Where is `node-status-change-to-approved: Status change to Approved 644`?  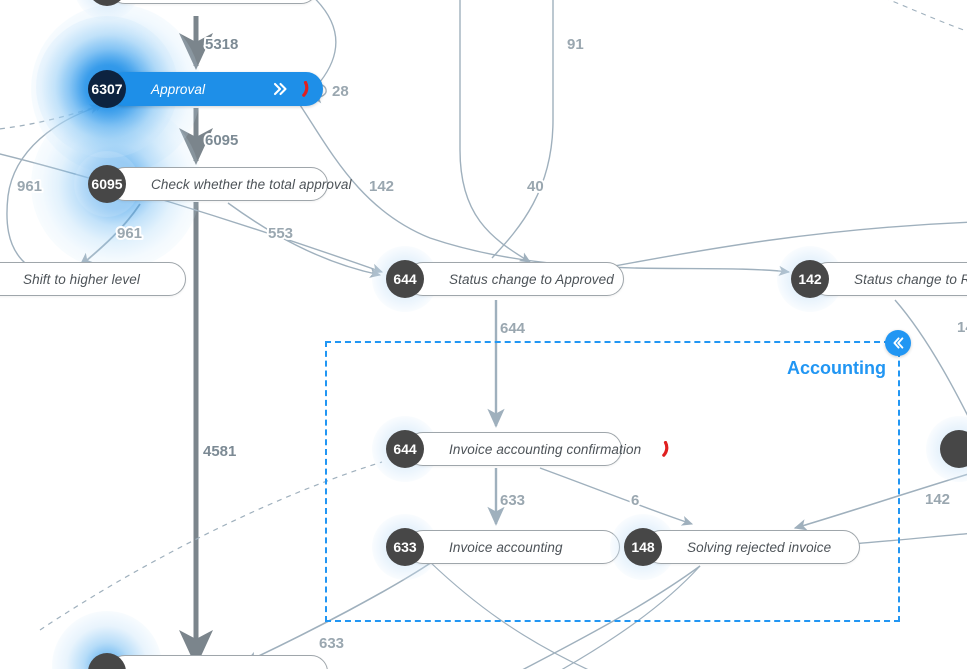 node-status-change-to-approved: Status change to Approved 644 is located at coordinates (498, 279).